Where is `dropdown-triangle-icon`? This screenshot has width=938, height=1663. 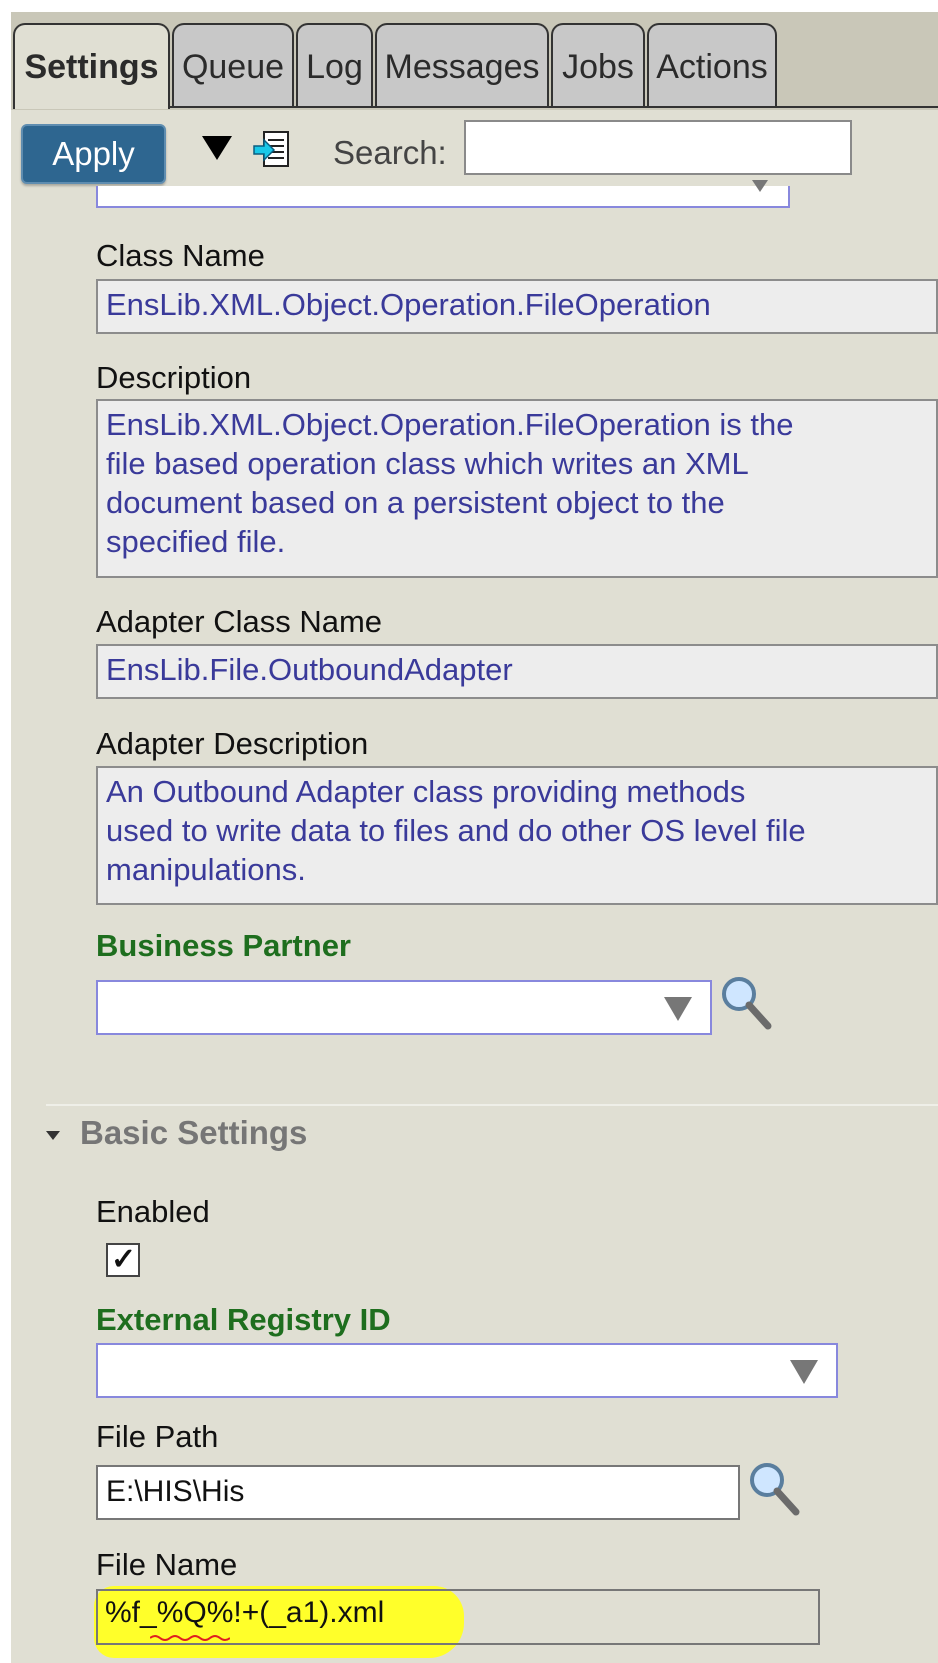 dropdown-triangle-icon is located at coordinates (217, 148).